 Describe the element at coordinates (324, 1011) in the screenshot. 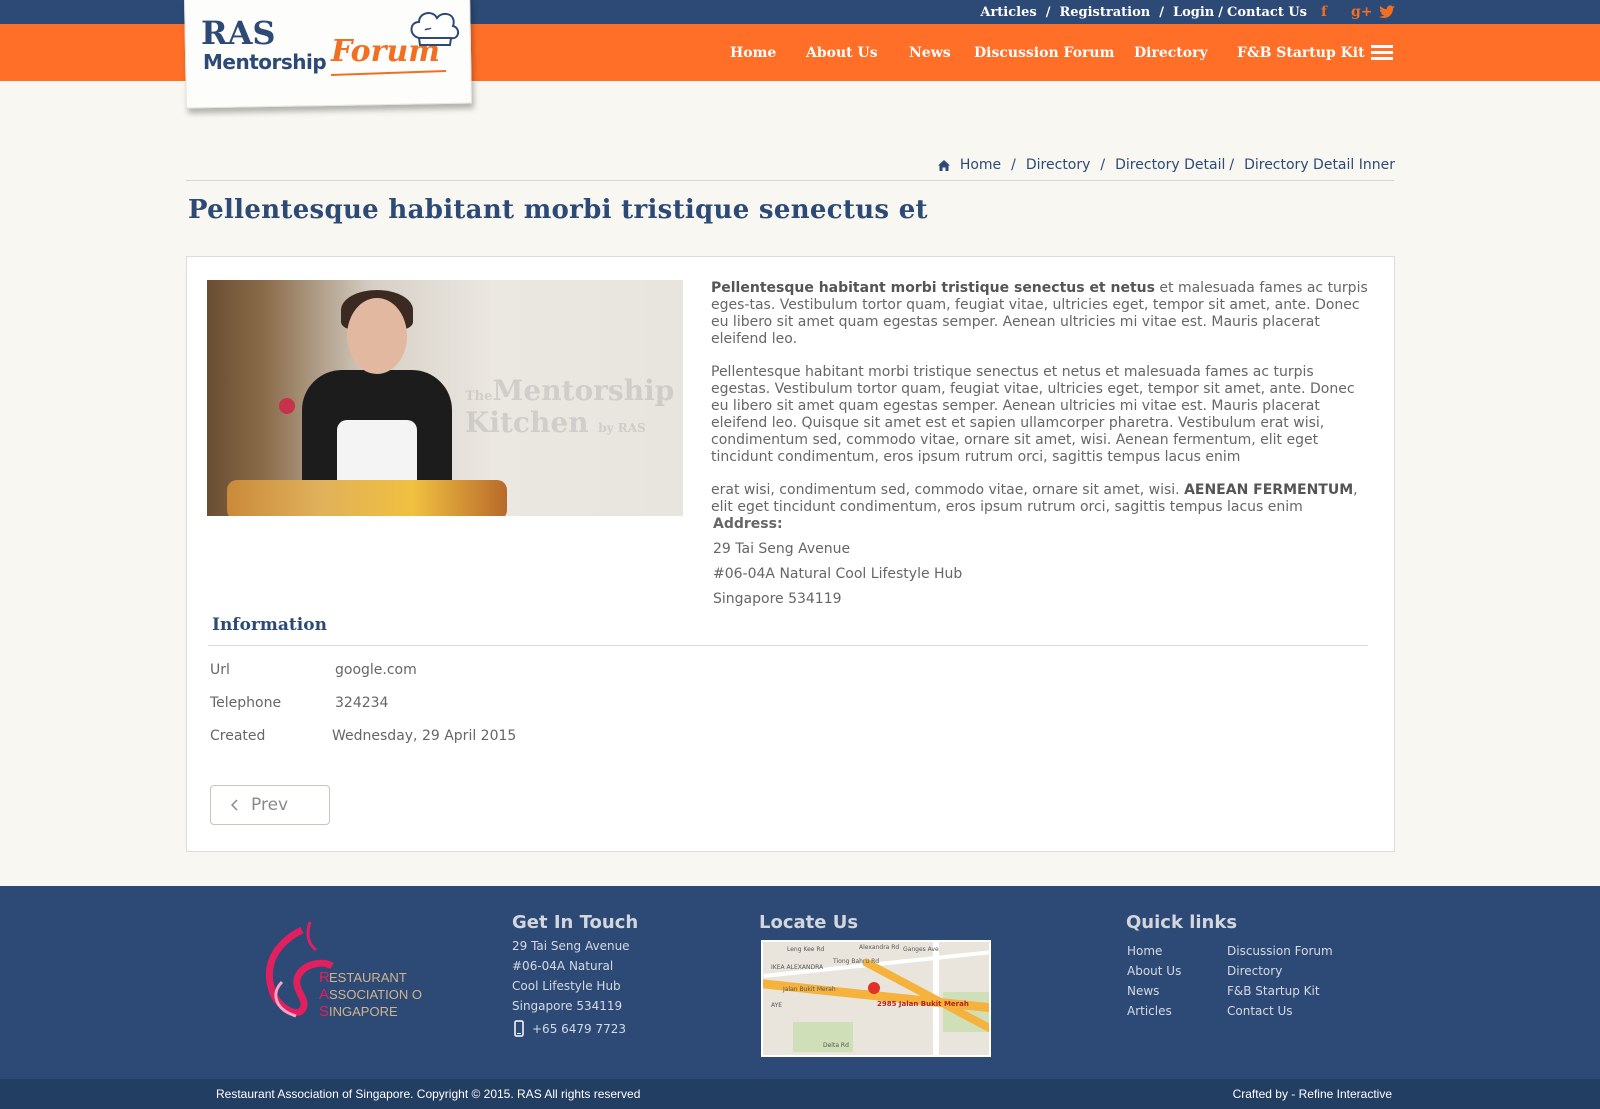

I see `ras-logo-s: S` at that location.